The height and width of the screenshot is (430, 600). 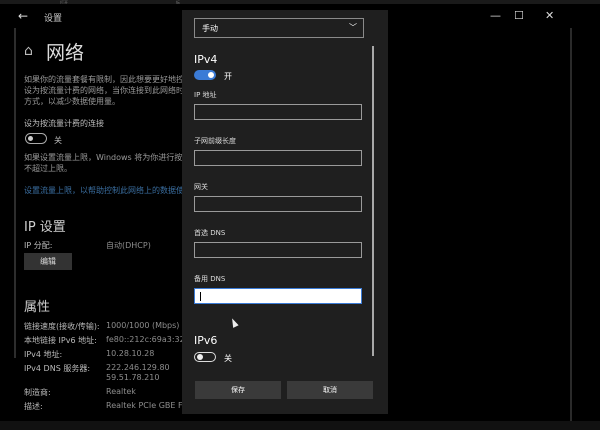 I want to click on metered-label: 设为按流量计费的连接, so click(x=64, y=123).